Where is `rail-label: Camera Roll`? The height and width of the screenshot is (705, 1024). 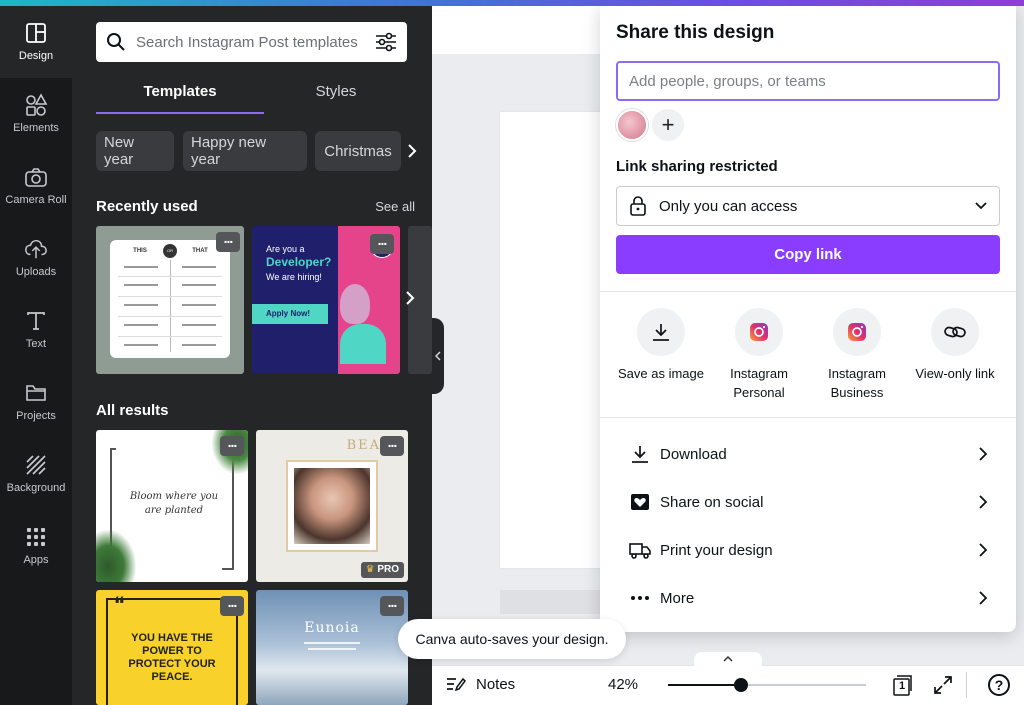 rail-label: Camera Roll is located at coordinates (36, 200).